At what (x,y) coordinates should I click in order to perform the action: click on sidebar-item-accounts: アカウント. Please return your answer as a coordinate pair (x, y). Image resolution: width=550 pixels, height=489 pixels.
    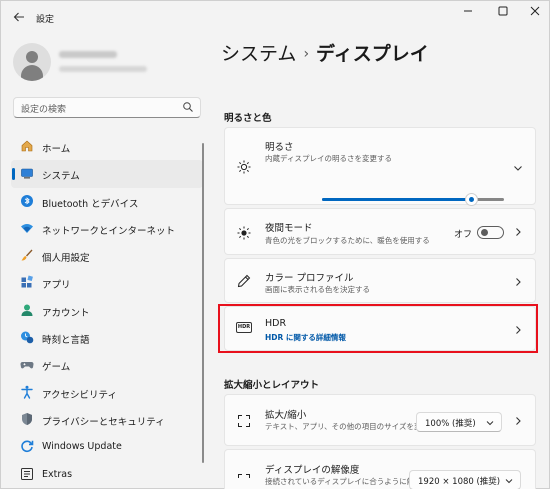
    Looking at the image, I should click on (107, 310).